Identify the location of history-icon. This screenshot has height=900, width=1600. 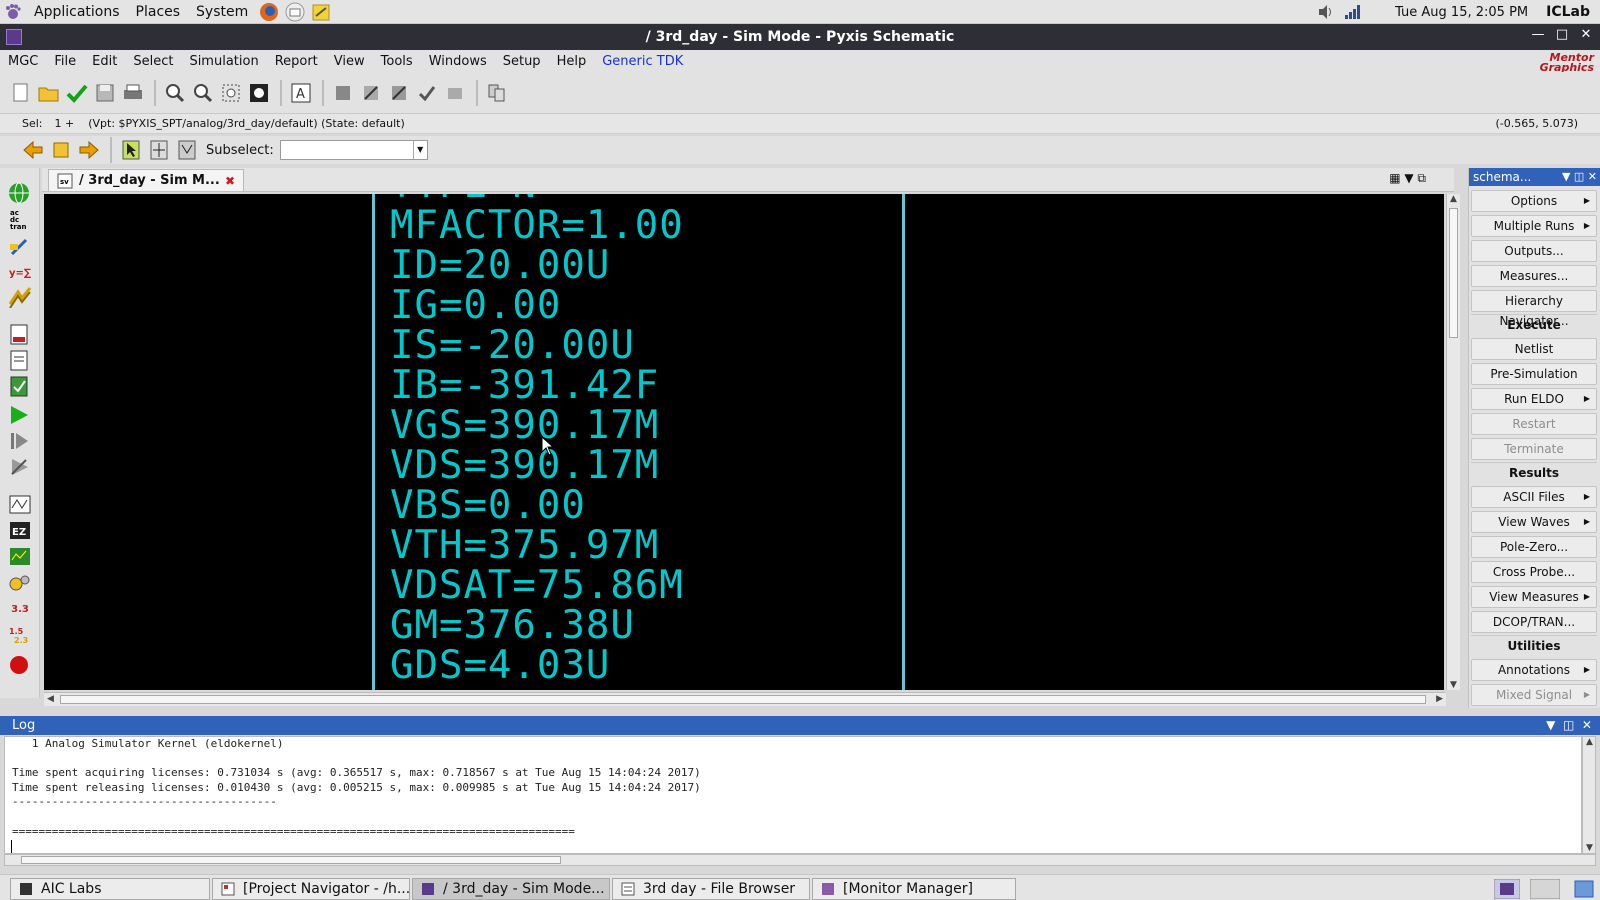
(61, 150).